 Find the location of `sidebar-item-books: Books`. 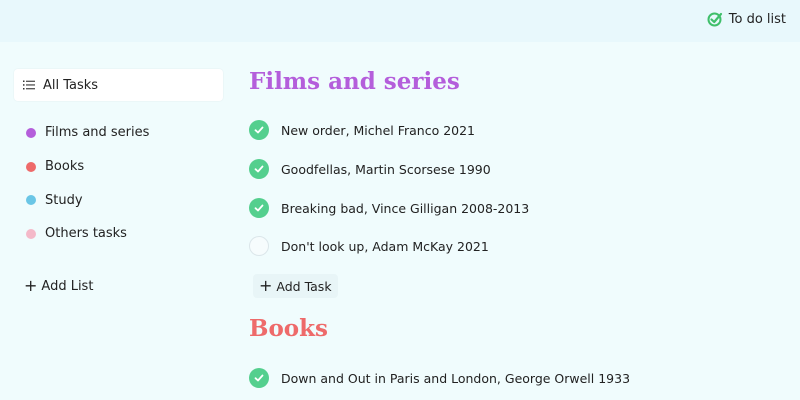

sidebar-item-books: Books is located at coordinates (87, 167).